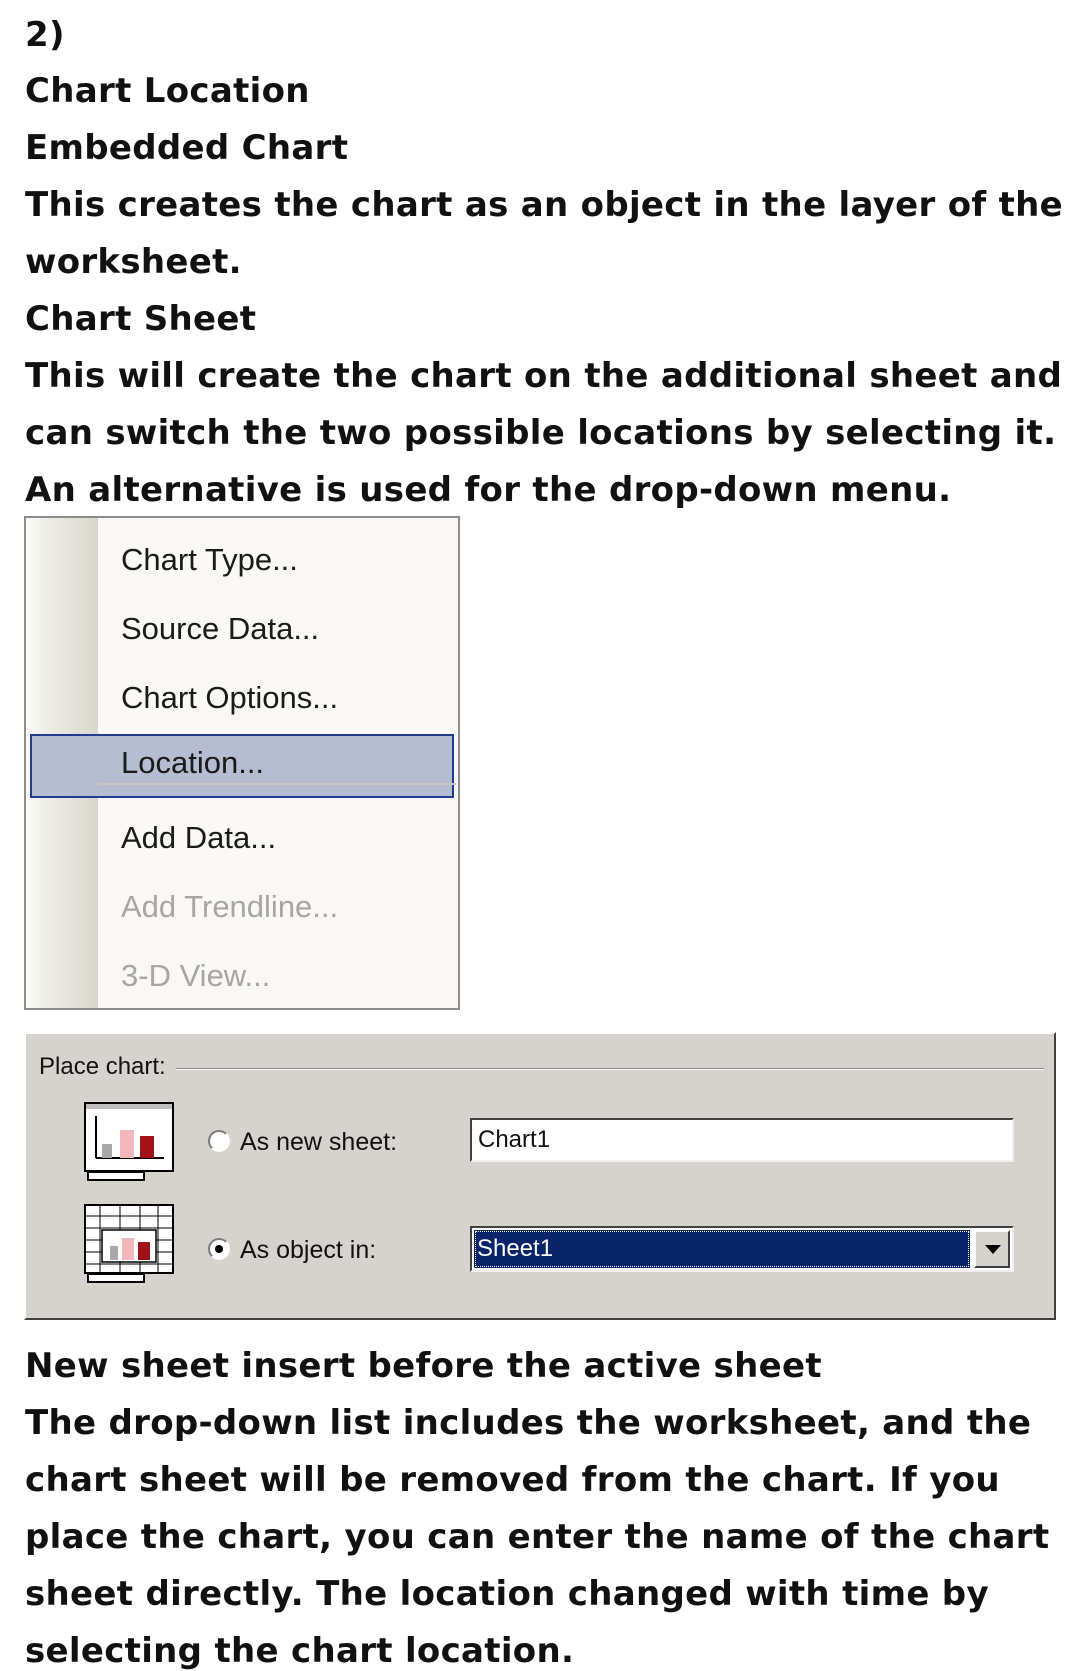 The width and height of the screenshot is (1080, 1671). What do you see at coordinates (742, 1140) in the screenshot?
I see `new-sheet-name-input: Chart1` at bounding box center [742, 1140].